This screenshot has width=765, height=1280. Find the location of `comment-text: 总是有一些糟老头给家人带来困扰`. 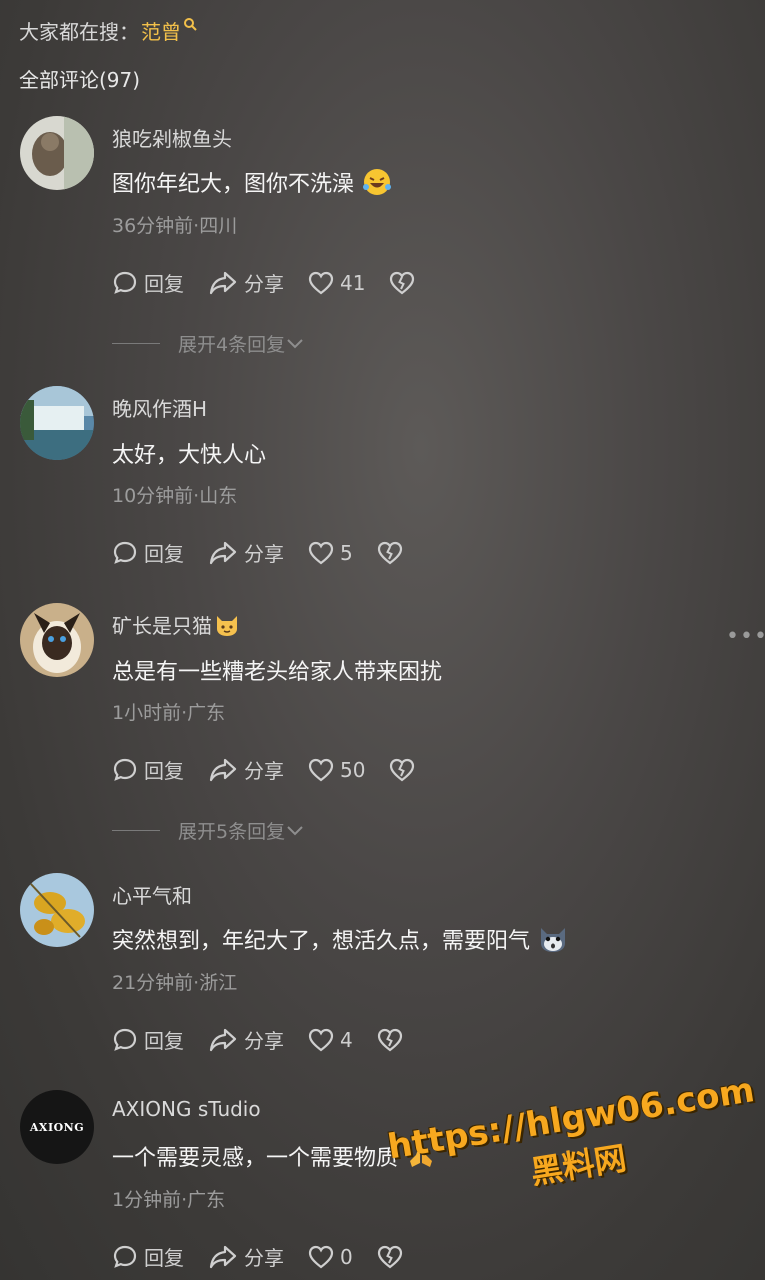

comment-text: 总是有一些糟老头给家人带来困扰 is located at coordinates (277, 670).